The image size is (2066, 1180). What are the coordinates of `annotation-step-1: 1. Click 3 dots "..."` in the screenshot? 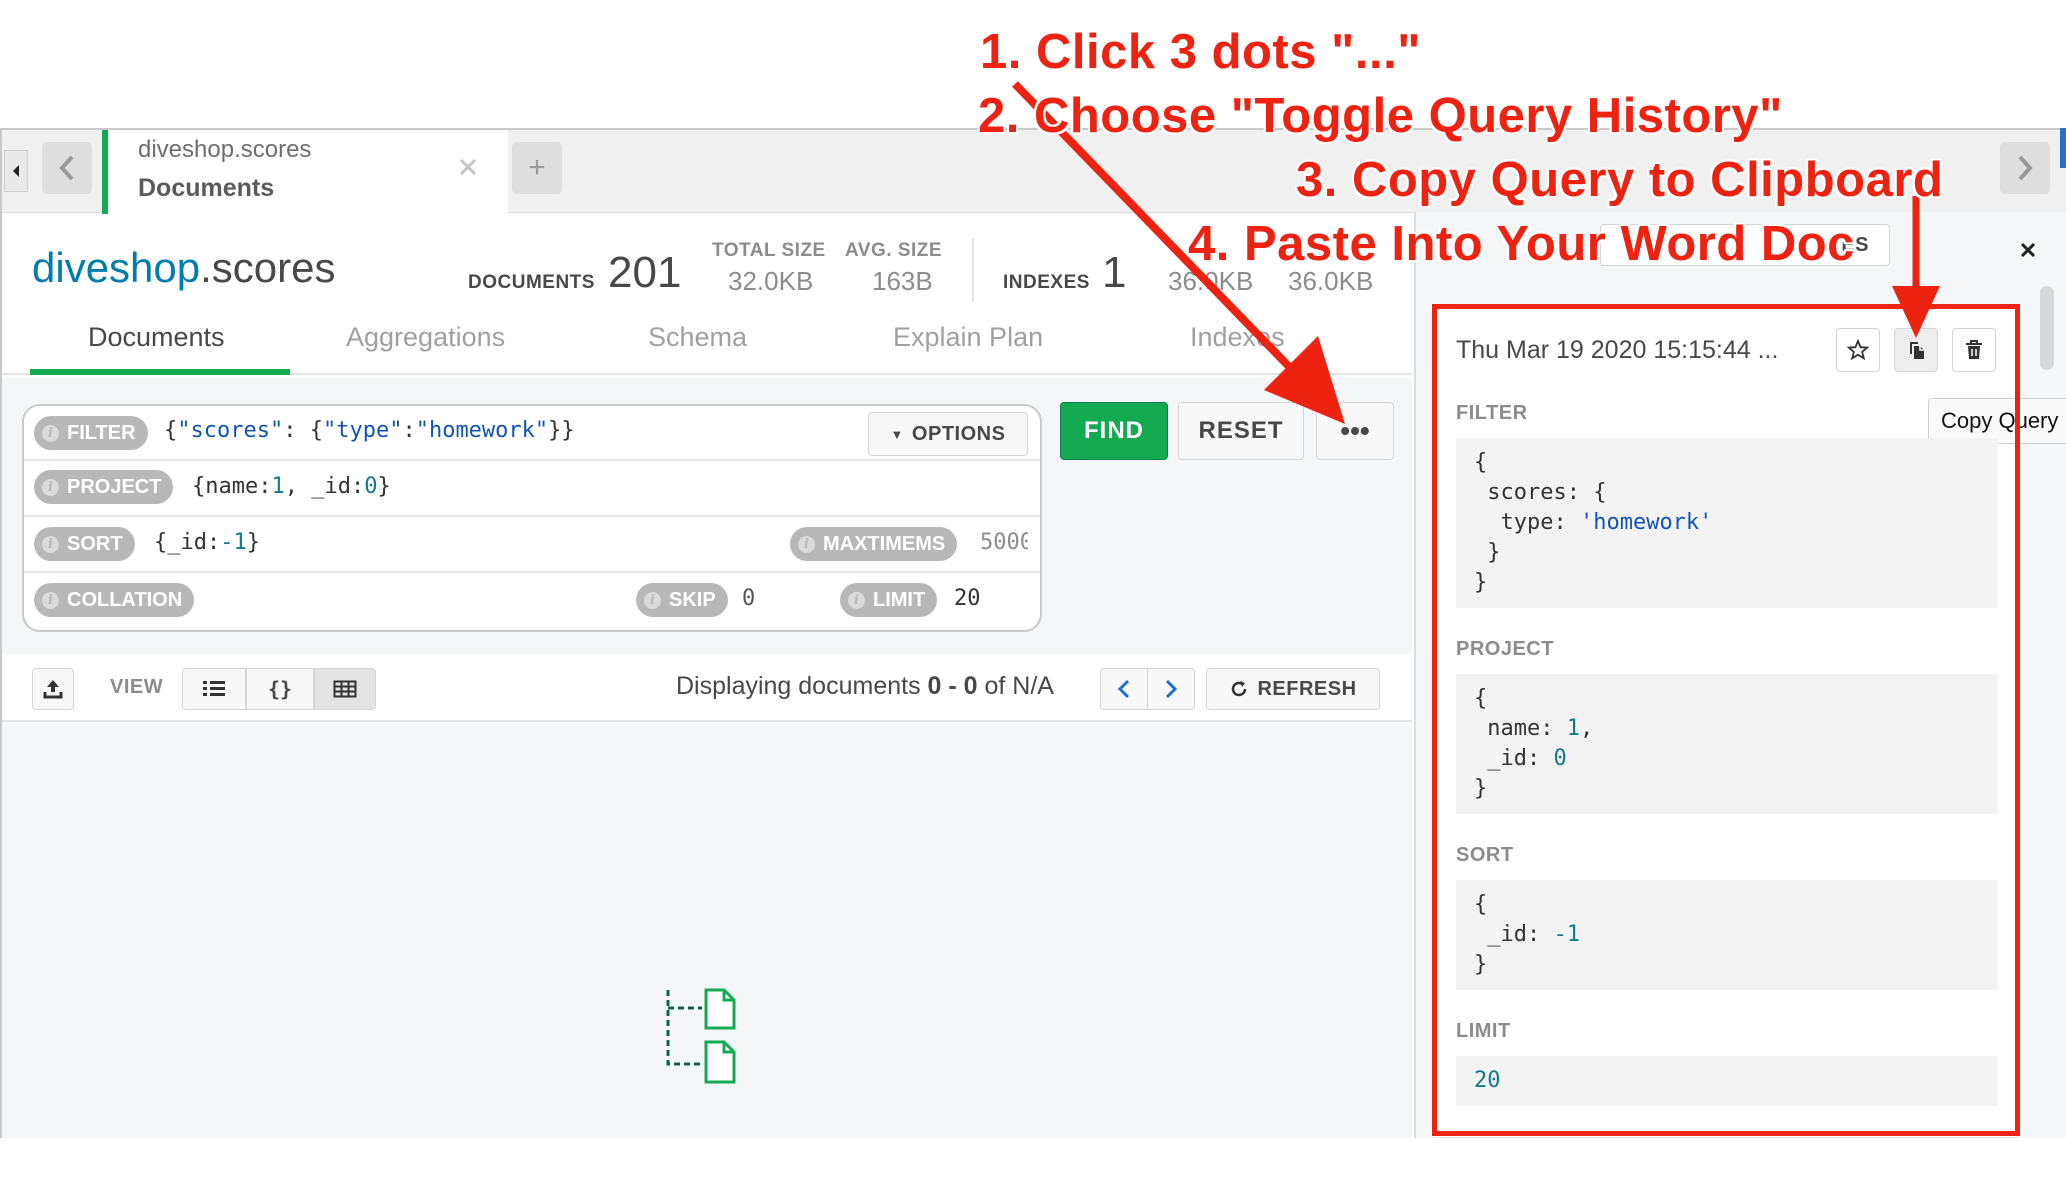 It's located at (1200, 52).